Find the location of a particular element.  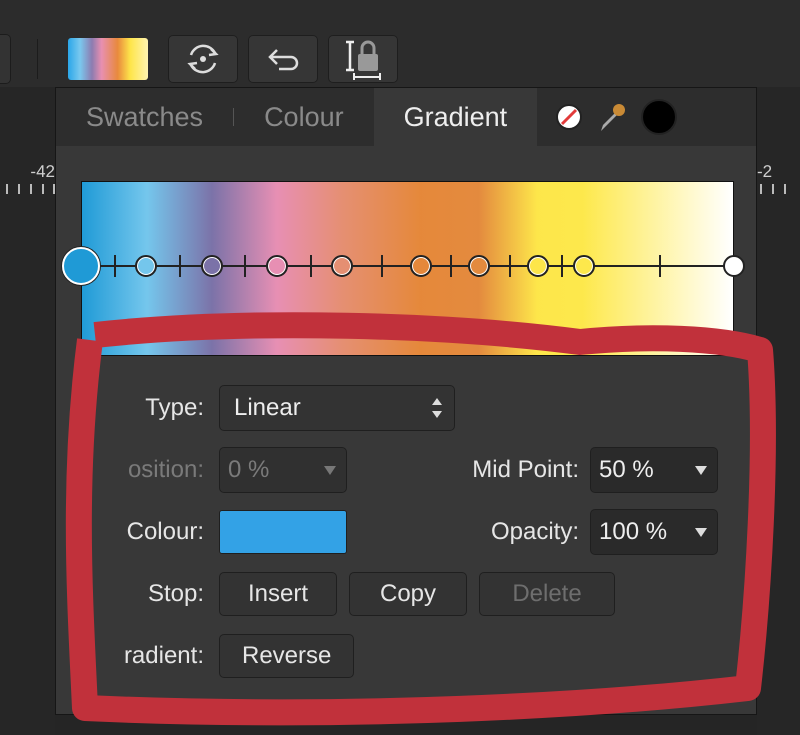

type-label: Type: is located at coordinates (174, 408).